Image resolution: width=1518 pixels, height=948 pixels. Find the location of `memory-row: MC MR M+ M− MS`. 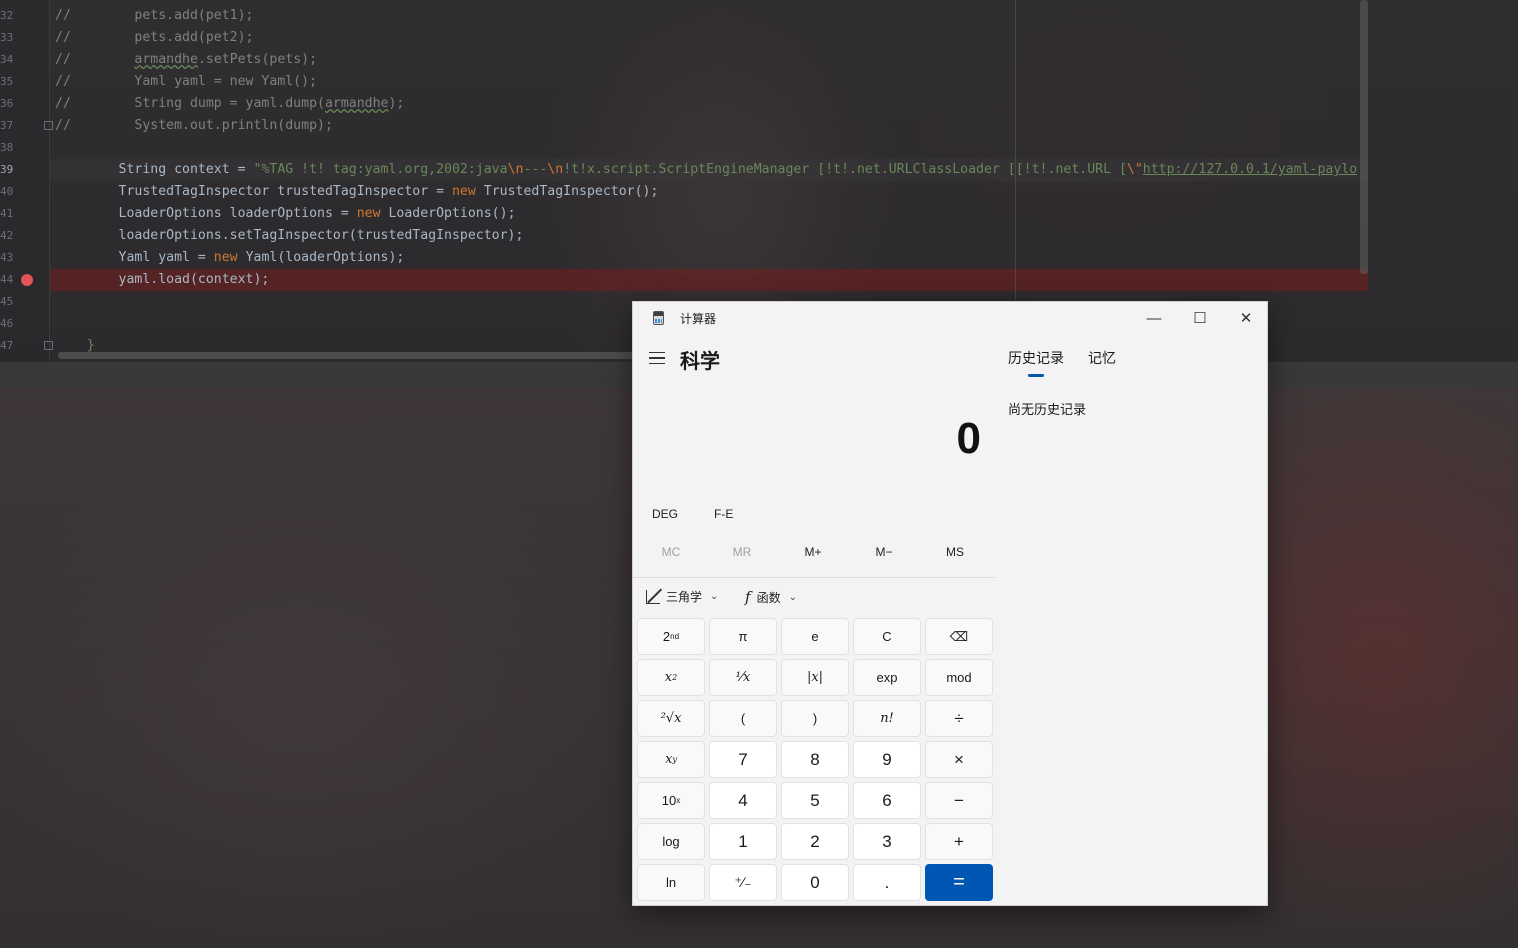

memory-row: MC MR M+ M− MS is located at coordinates (814, 554).